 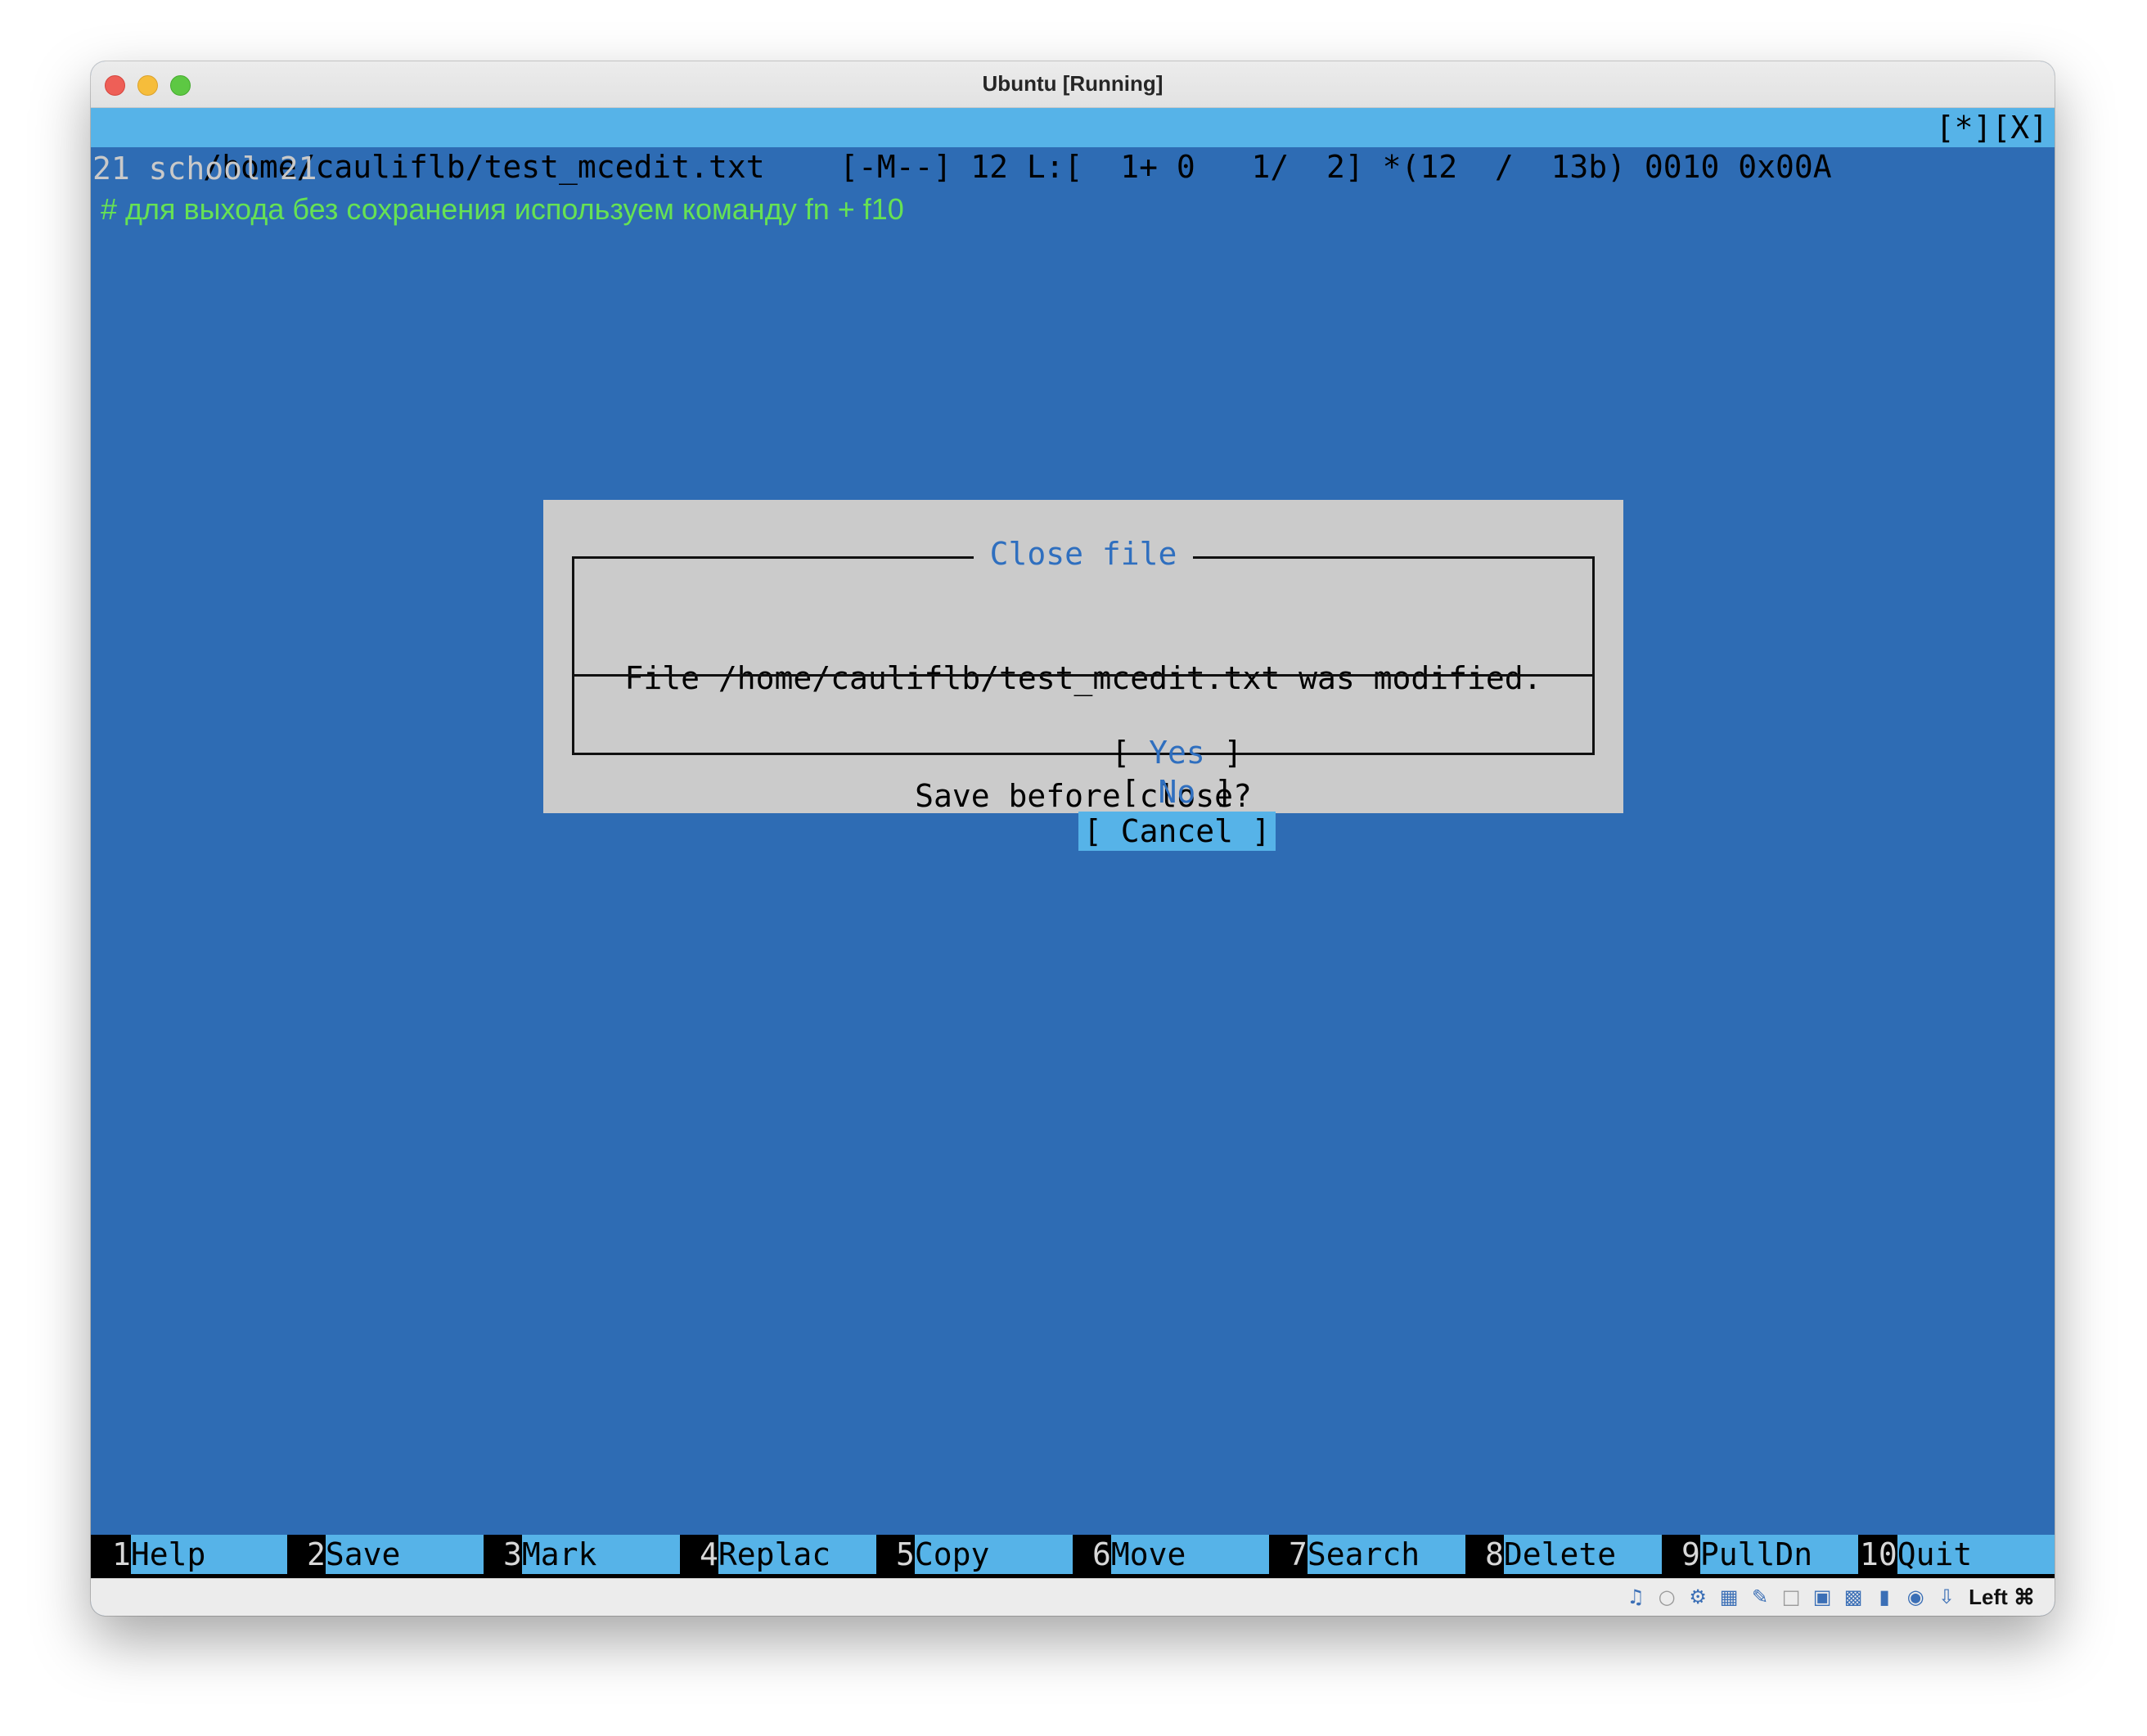 What do you see at coordinates (1288, 1554) in the screenshot?
I see `fkey-number: 7` at bounding box center [1288, 1554].